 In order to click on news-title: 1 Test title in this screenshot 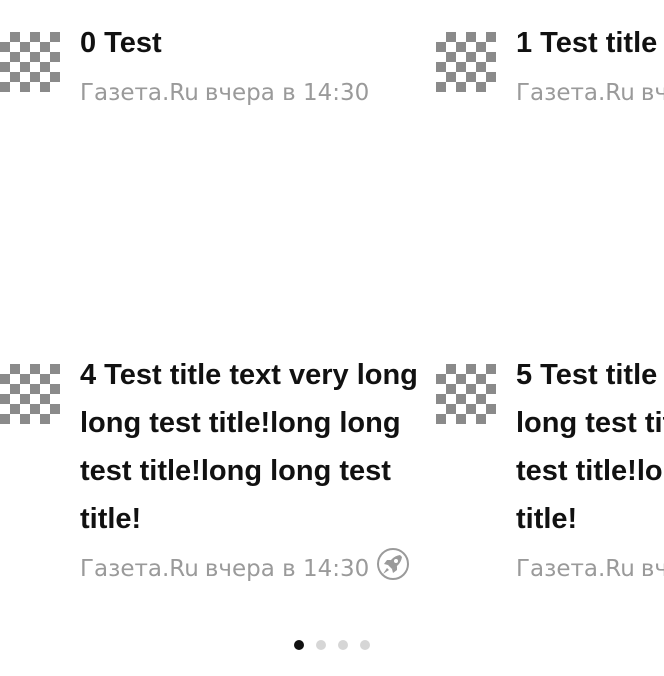, I will do `click(587, 43)`.